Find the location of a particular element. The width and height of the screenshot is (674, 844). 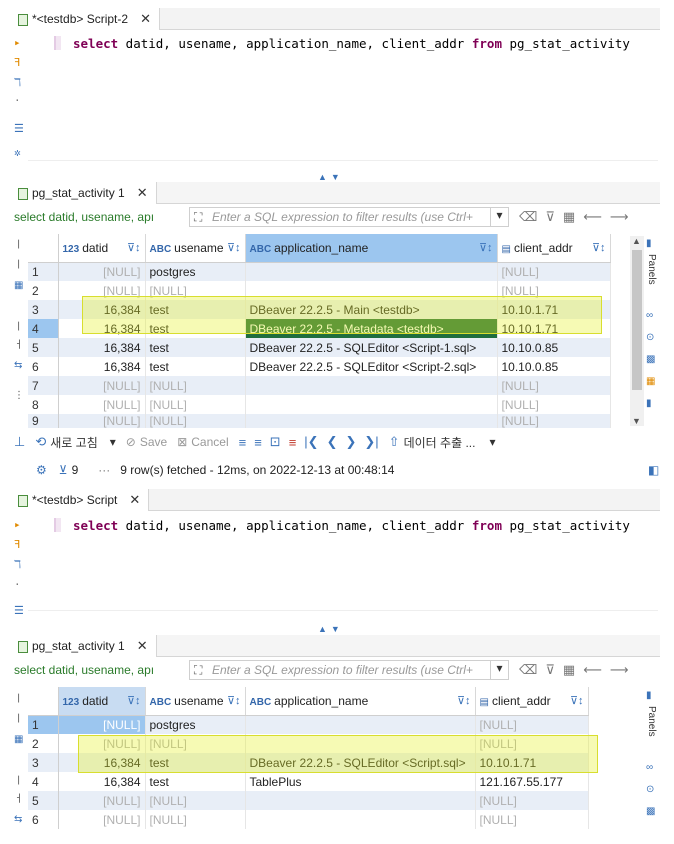

editor2-tabbar: *<testdb> Script ✕ is located at coordinates (337, 500).